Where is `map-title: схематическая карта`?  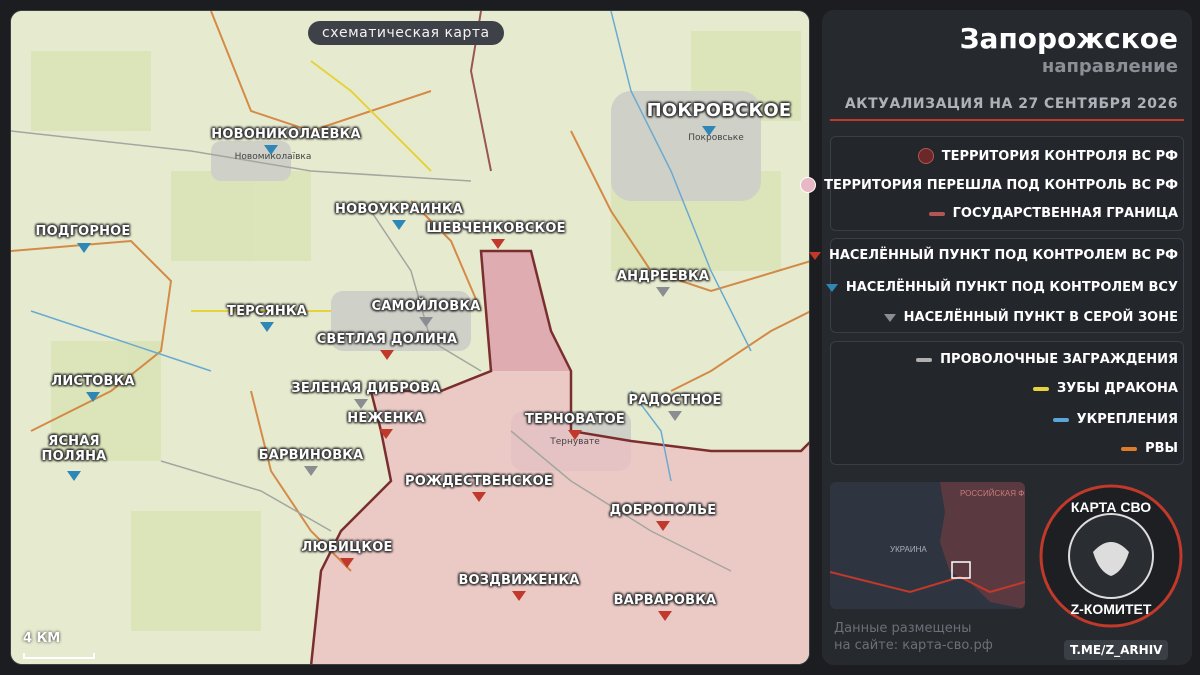 map-title: схематическая карта is located at coordinates (406, 33).